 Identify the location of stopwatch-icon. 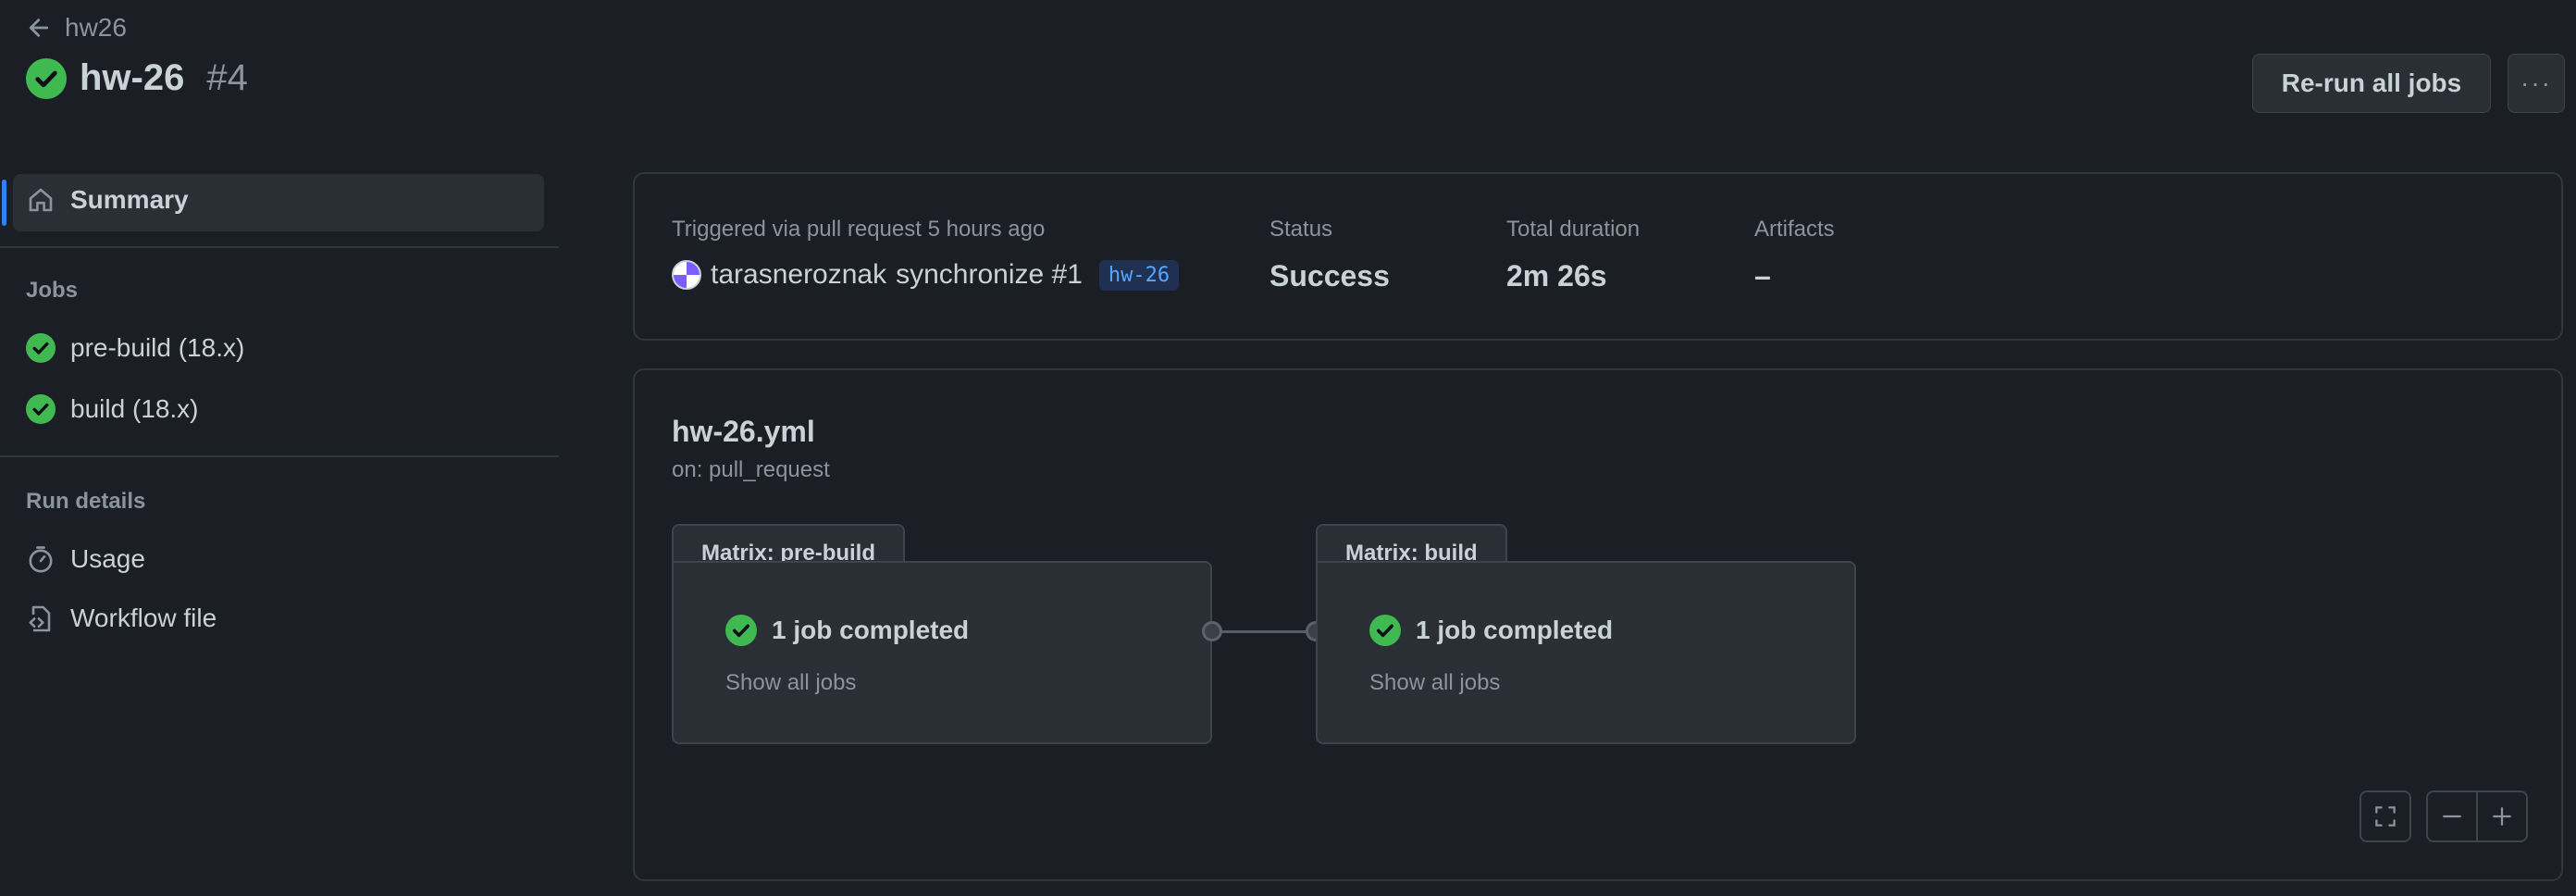
(41, 559).